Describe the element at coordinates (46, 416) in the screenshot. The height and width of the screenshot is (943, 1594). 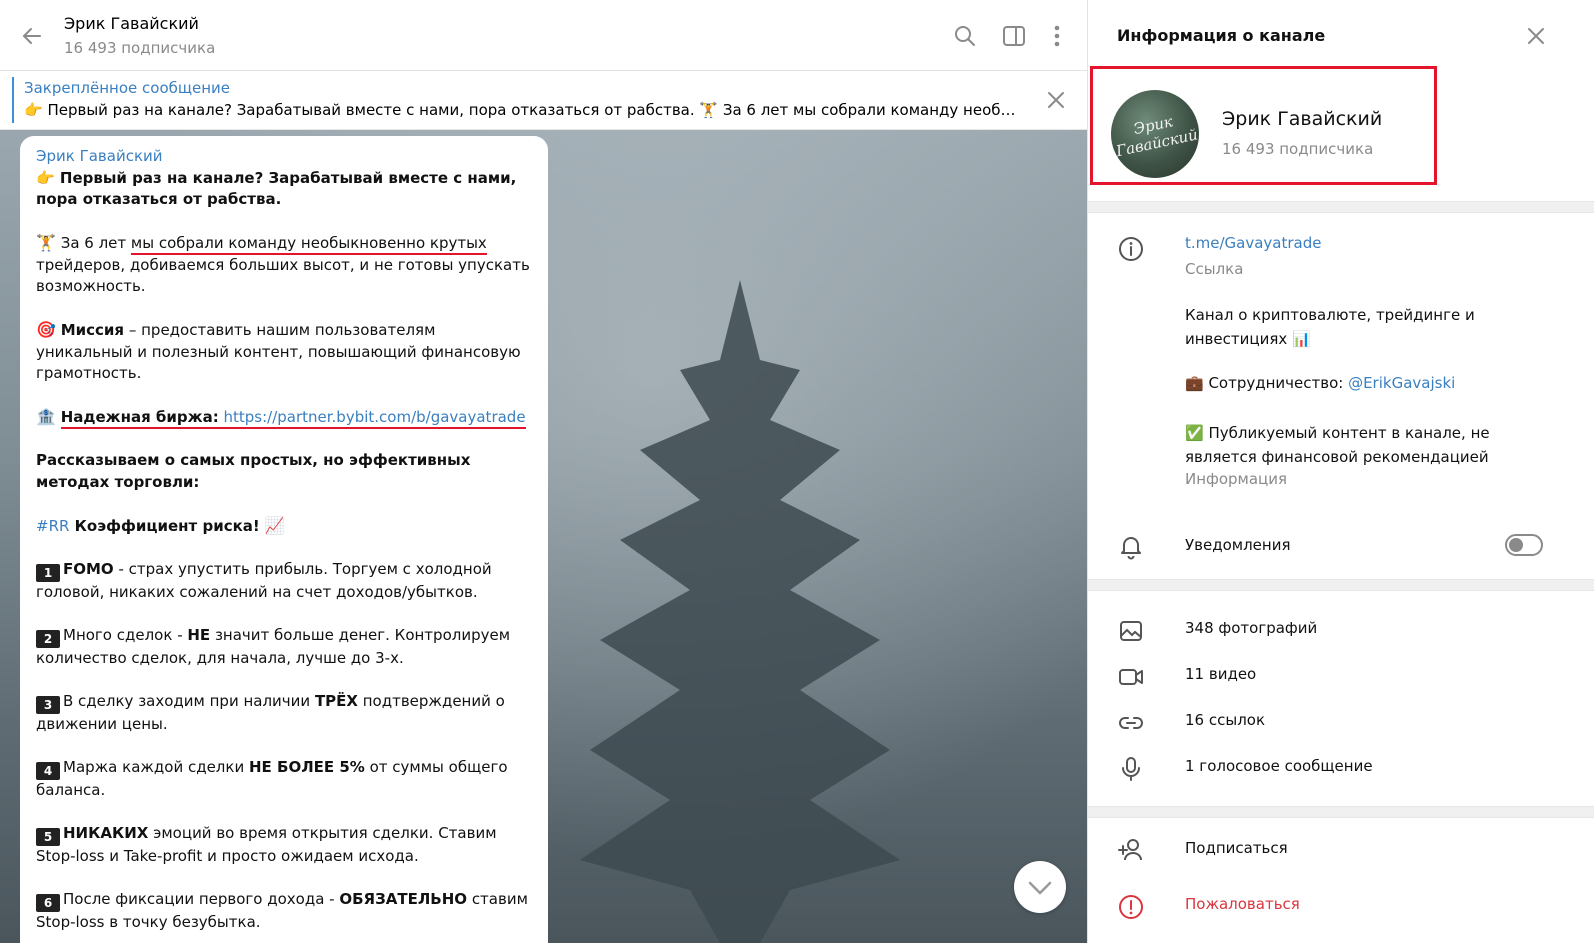
I see `bank-icon: 🏦` at that location.